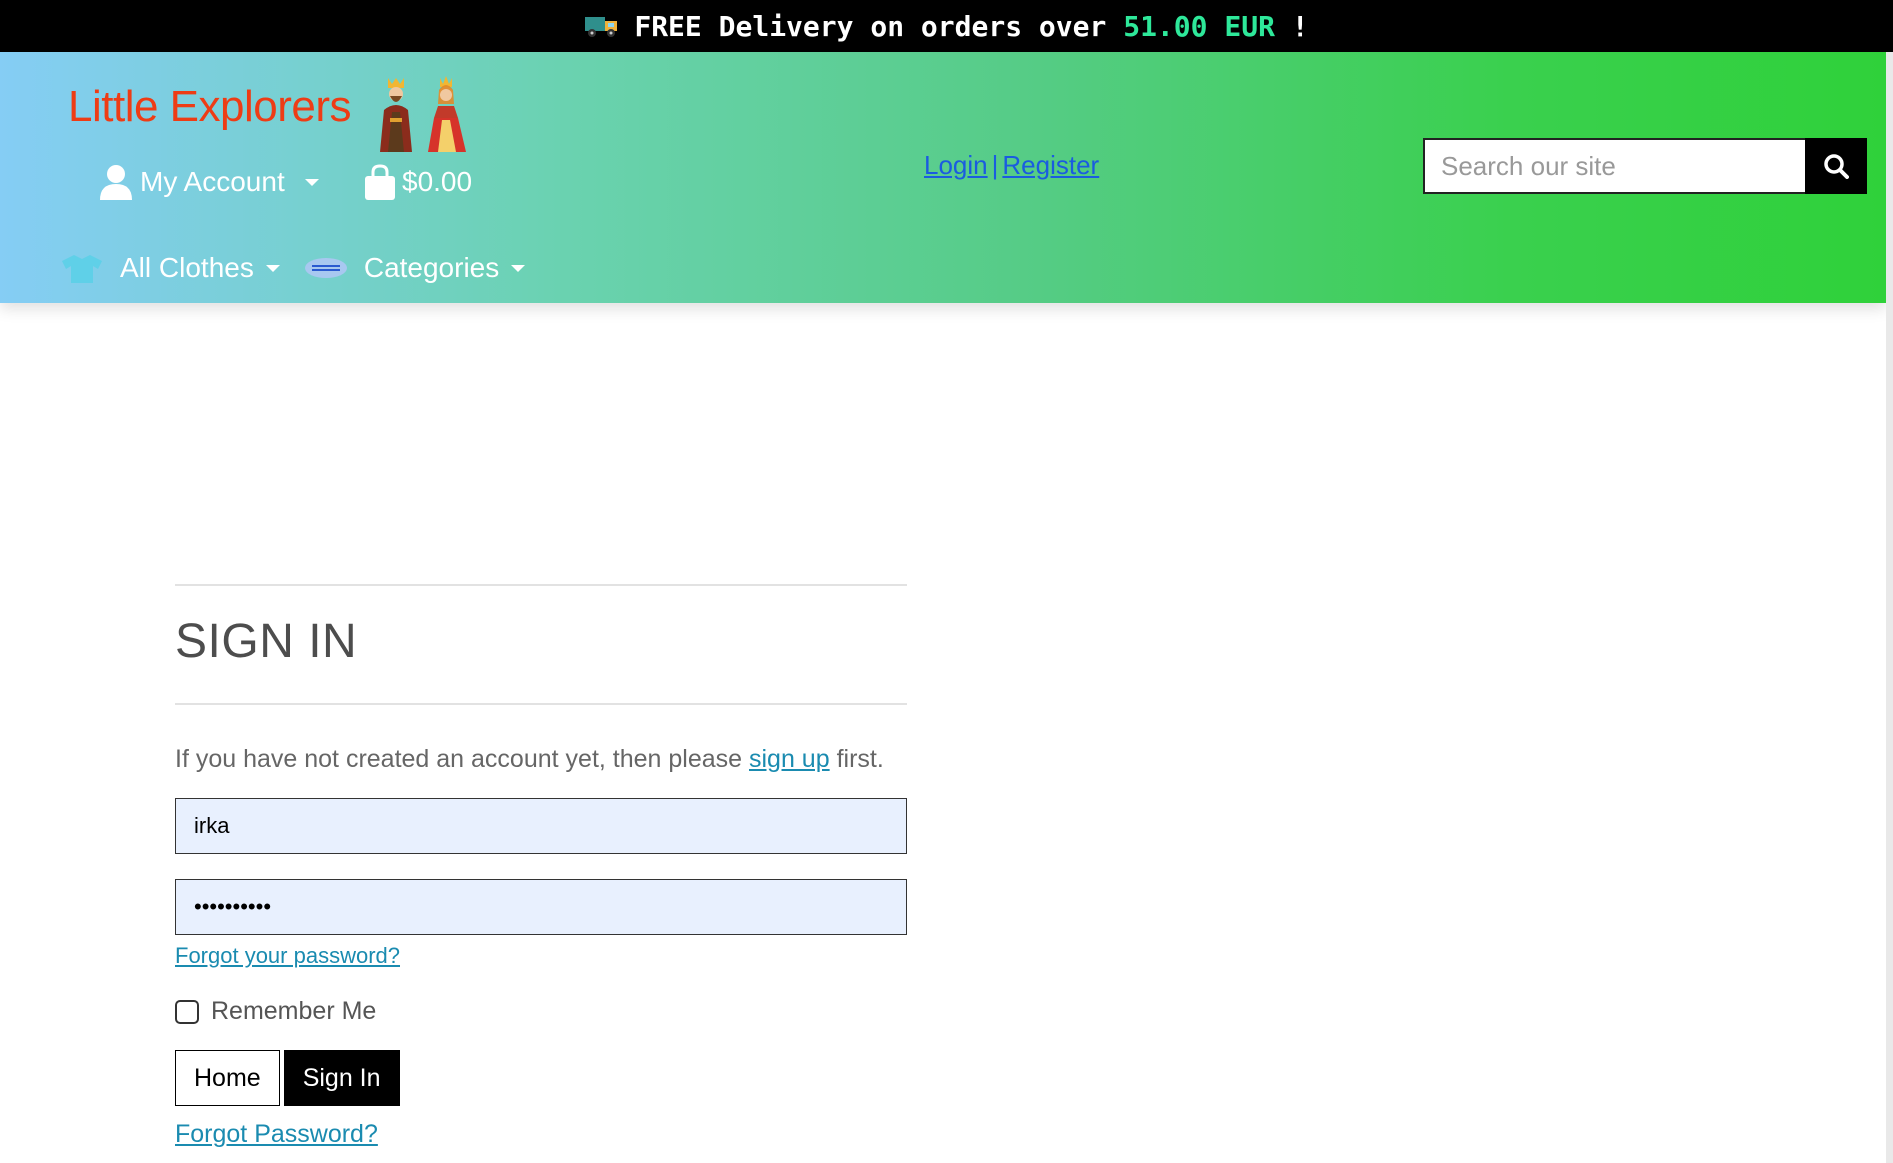 This screenshot has width=1893, height=1163. I want to click on nav-all-clothes: All Clothes, so click(170, 268).